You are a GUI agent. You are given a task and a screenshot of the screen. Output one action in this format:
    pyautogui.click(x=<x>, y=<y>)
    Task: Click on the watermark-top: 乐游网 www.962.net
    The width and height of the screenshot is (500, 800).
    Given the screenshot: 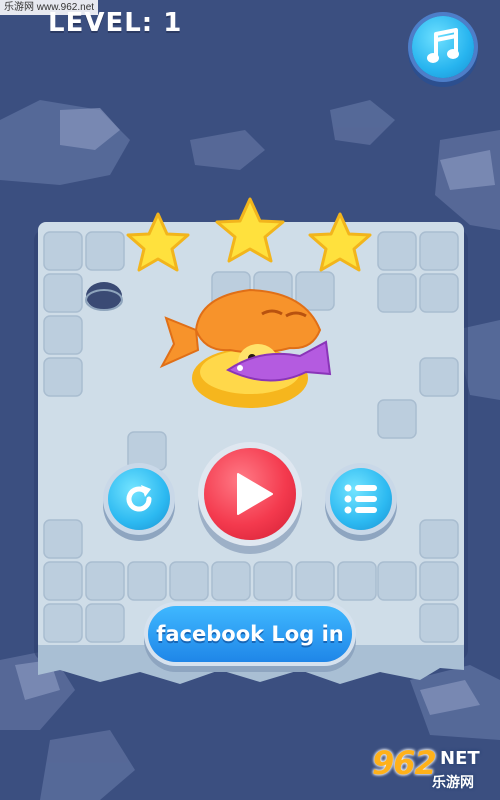 What is the action you would take?
    pyautogui.click(x=49, y=7)
    